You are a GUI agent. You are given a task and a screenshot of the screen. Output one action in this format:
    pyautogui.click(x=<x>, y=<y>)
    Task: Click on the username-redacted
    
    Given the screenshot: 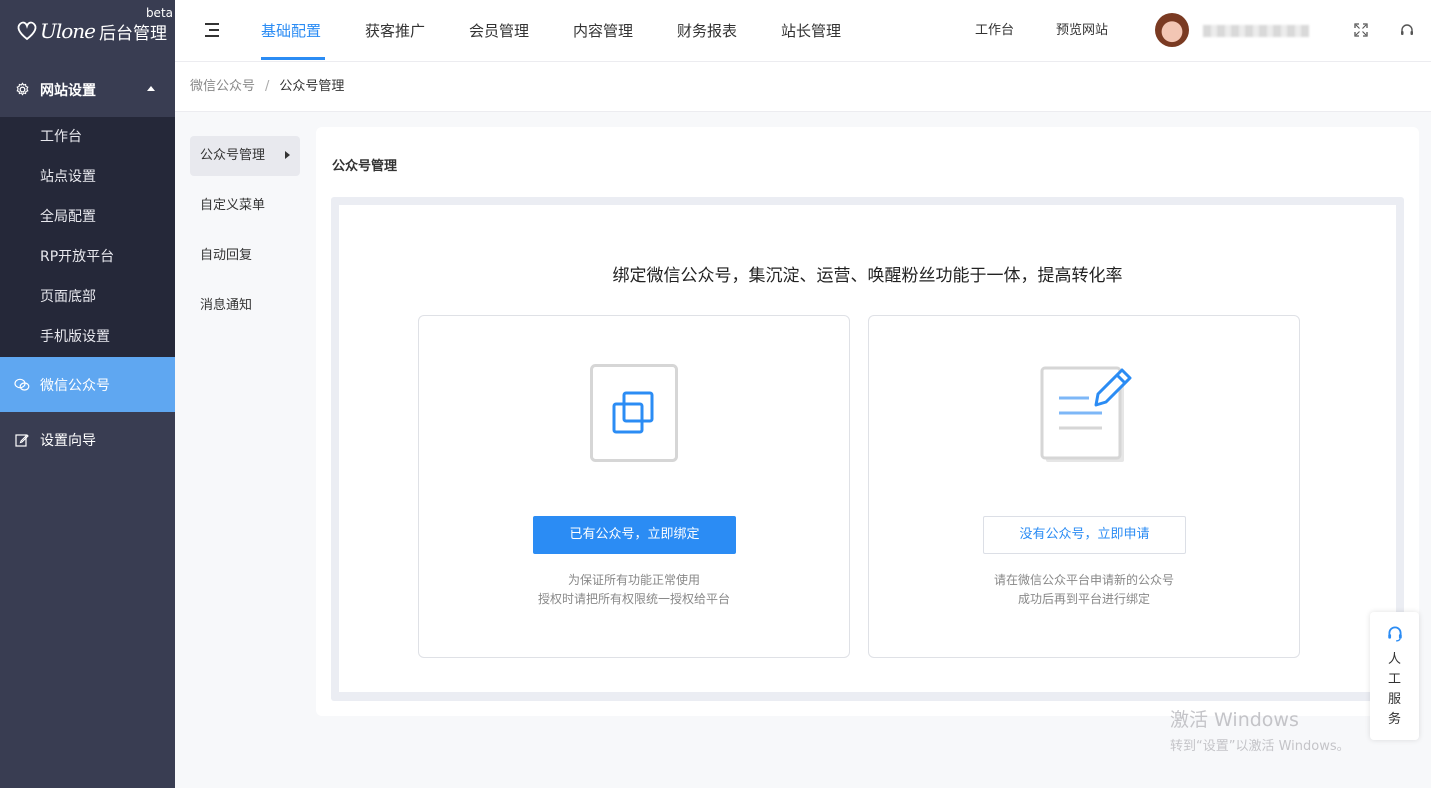 What is the action you would take?
    pyautogui.click(x=1256, y=31)
    